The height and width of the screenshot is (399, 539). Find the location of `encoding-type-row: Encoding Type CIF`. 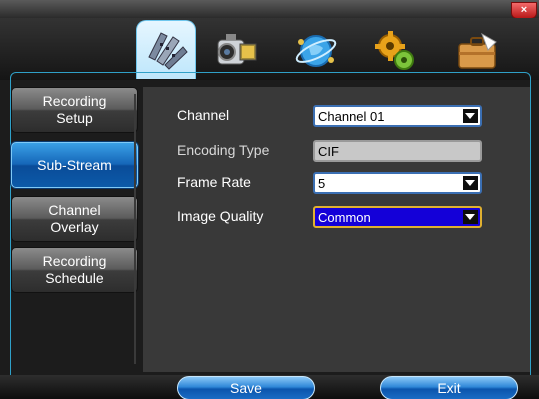

encoding-type-row: Encoding Type CIF is located at coordinates (336, 152).